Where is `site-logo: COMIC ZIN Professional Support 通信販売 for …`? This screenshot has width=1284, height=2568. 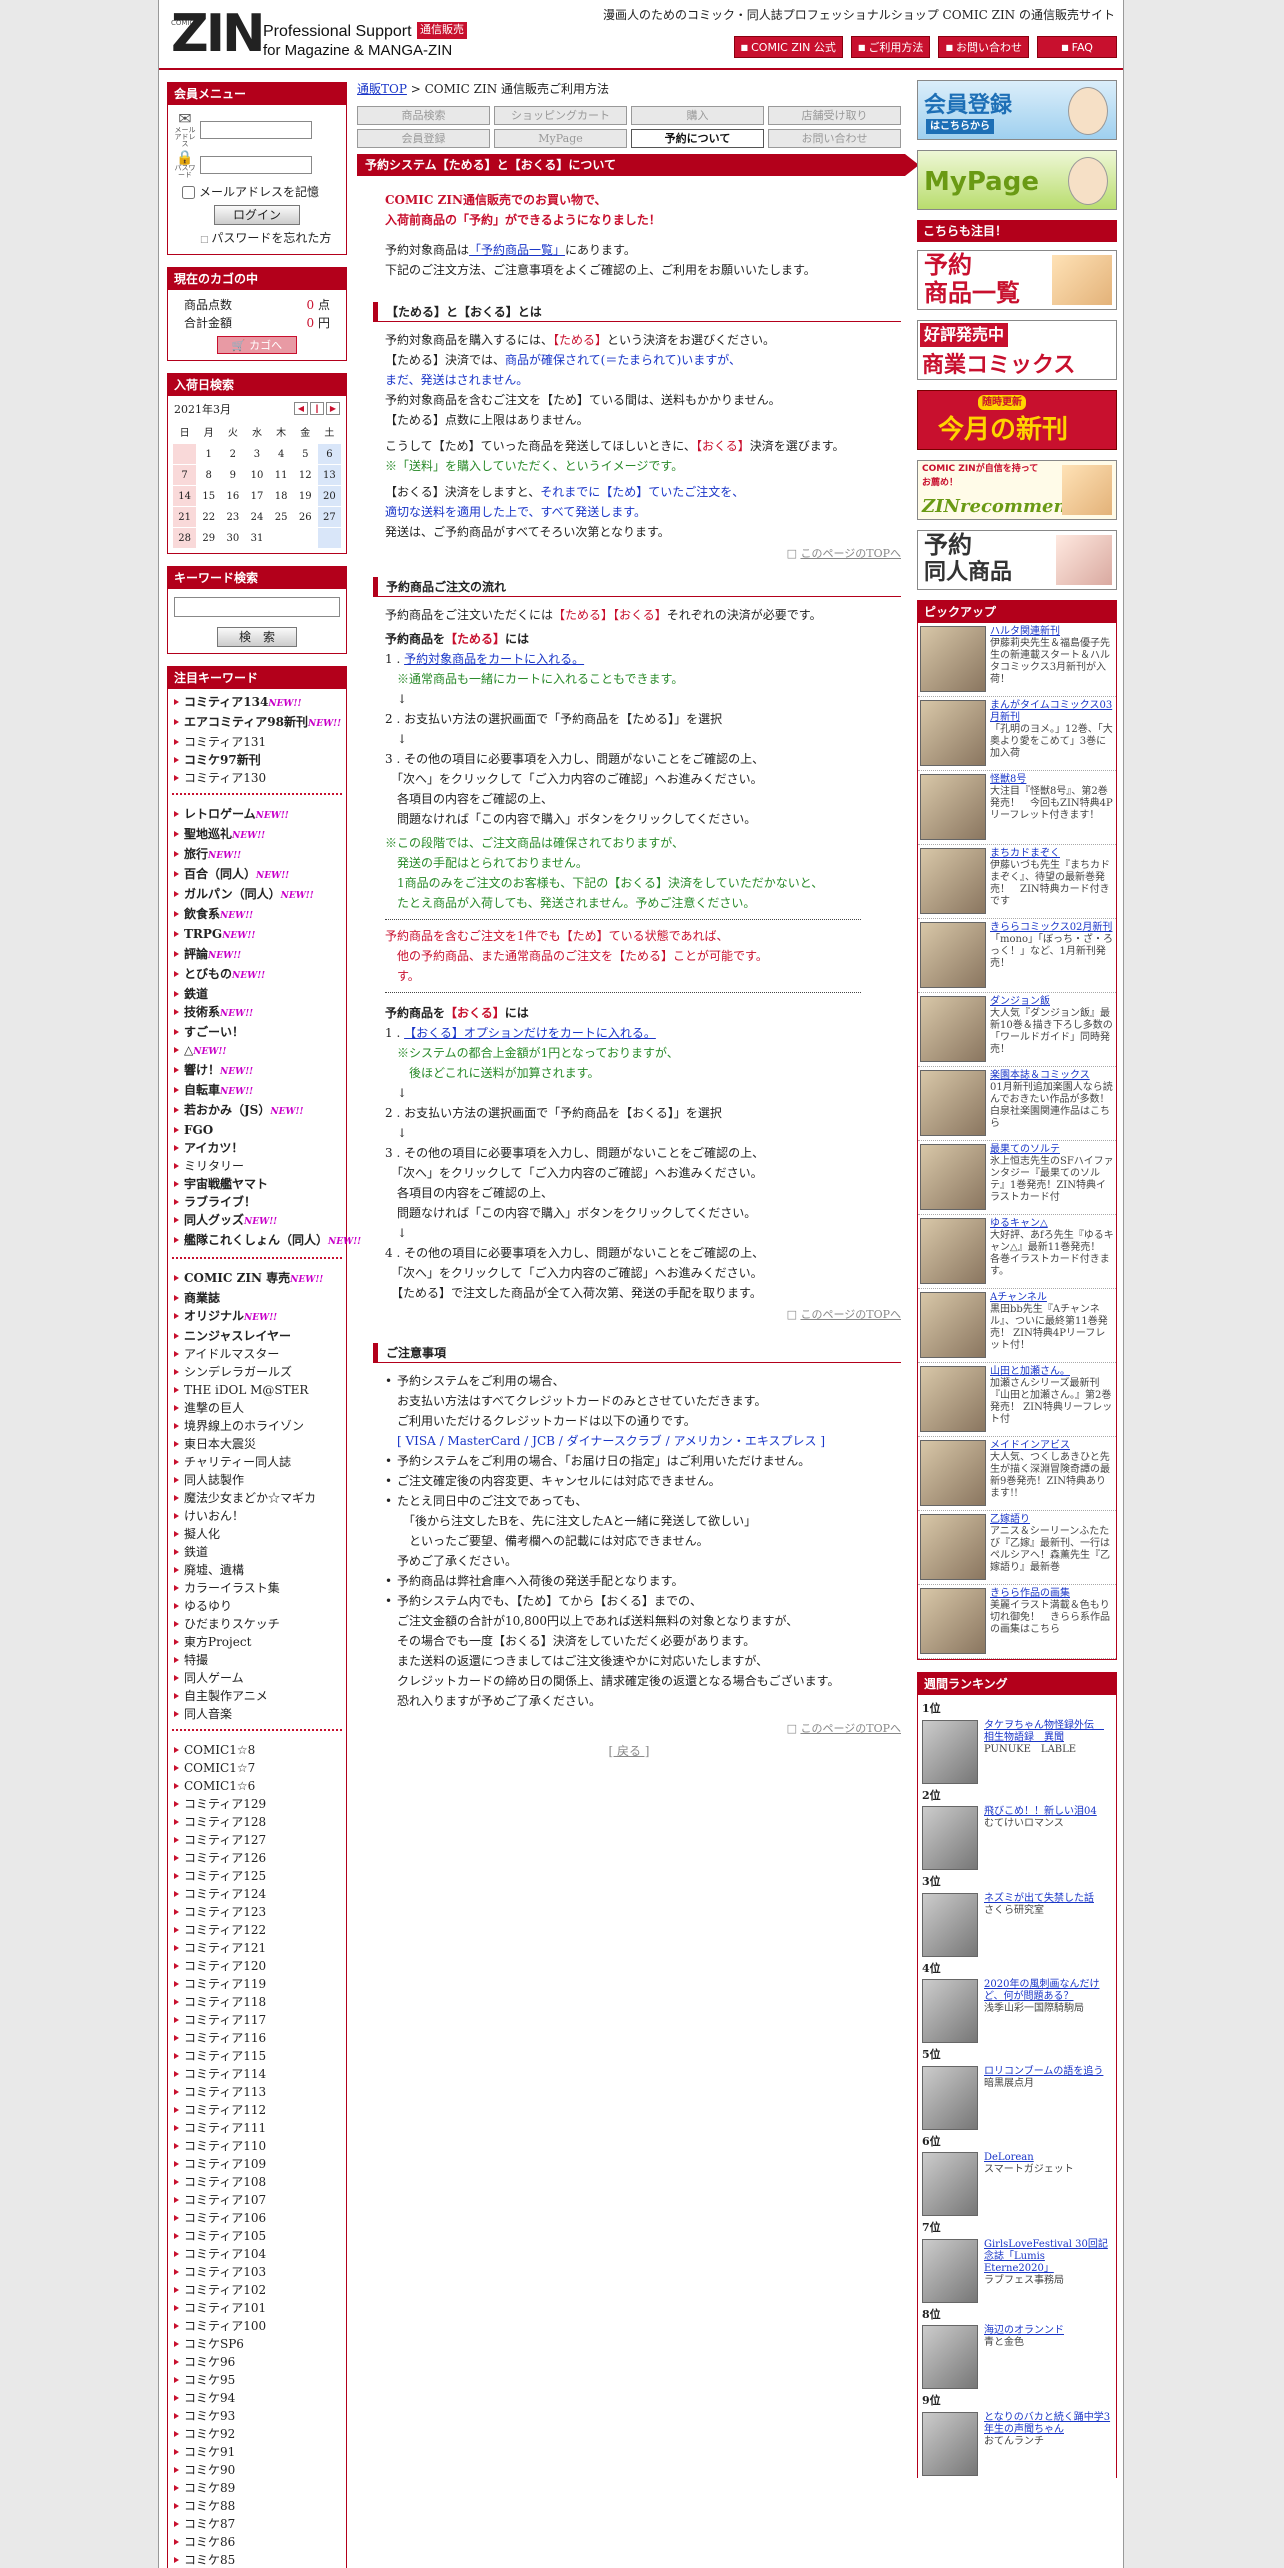 site-logo: COMIC ZIN Professional Support 通信販売 for … is located at coordinates (321, 34).